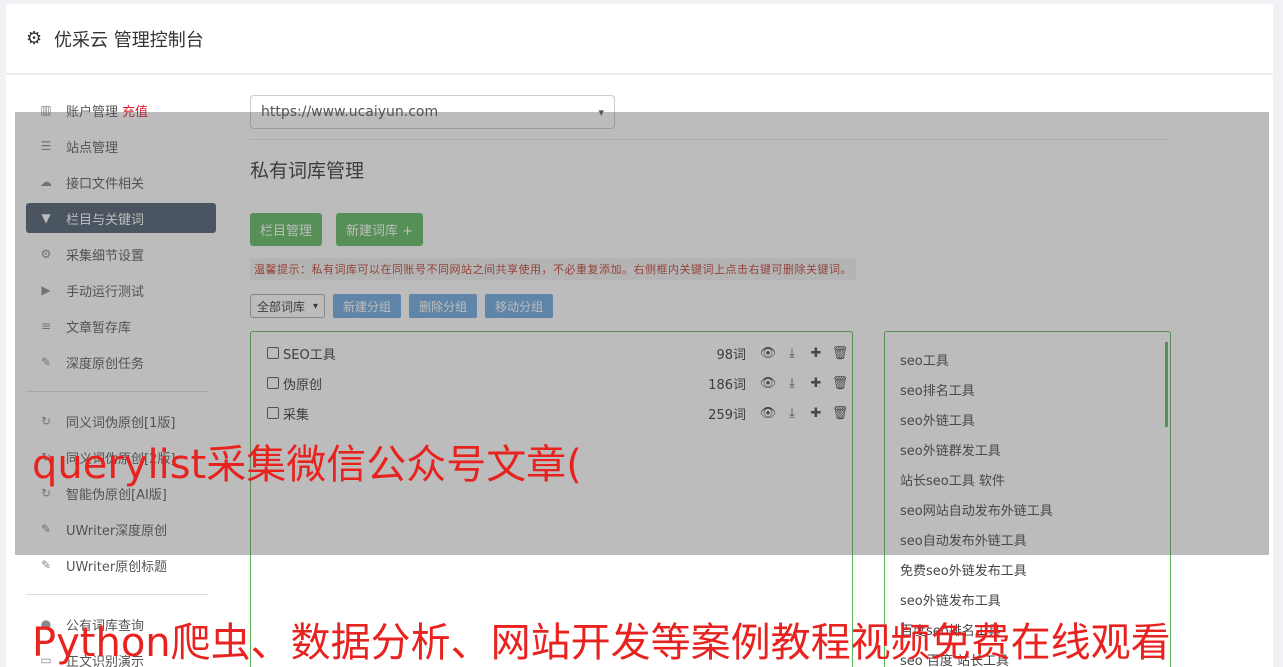 This screenshot has width=1283, height=667. I want to click on top-header: ⚙ 优采云 管理控制台, so click(639, 39).